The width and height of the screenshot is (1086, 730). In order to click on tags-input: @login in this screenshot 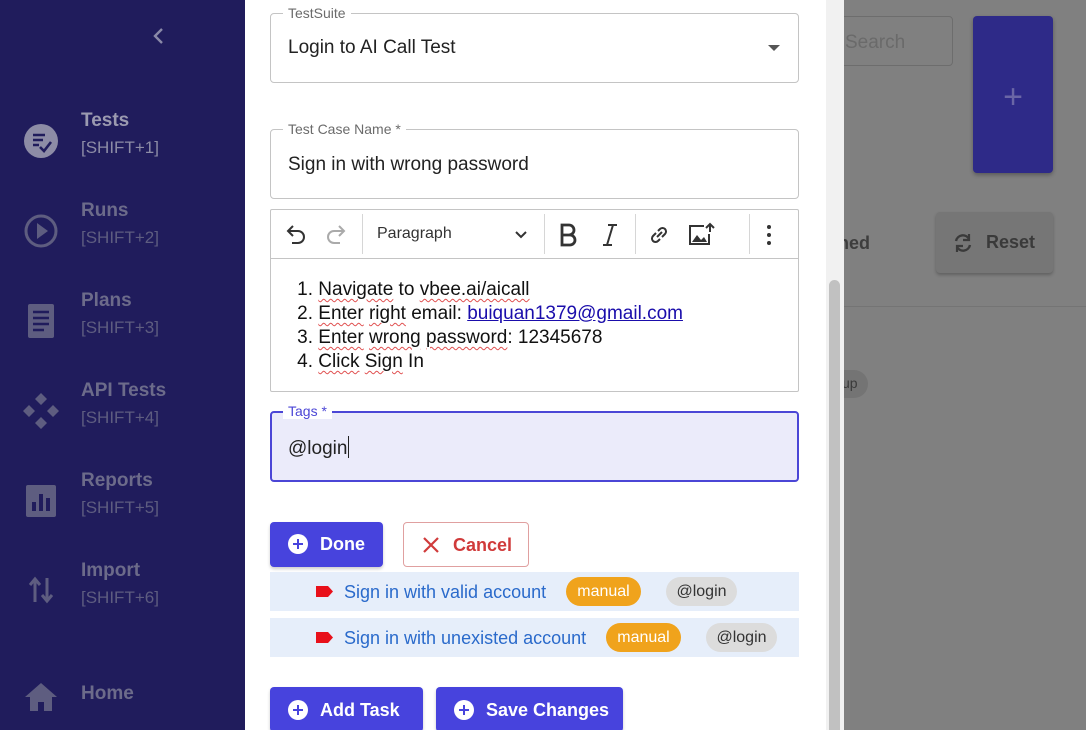, I will do `click(319, 448)`.